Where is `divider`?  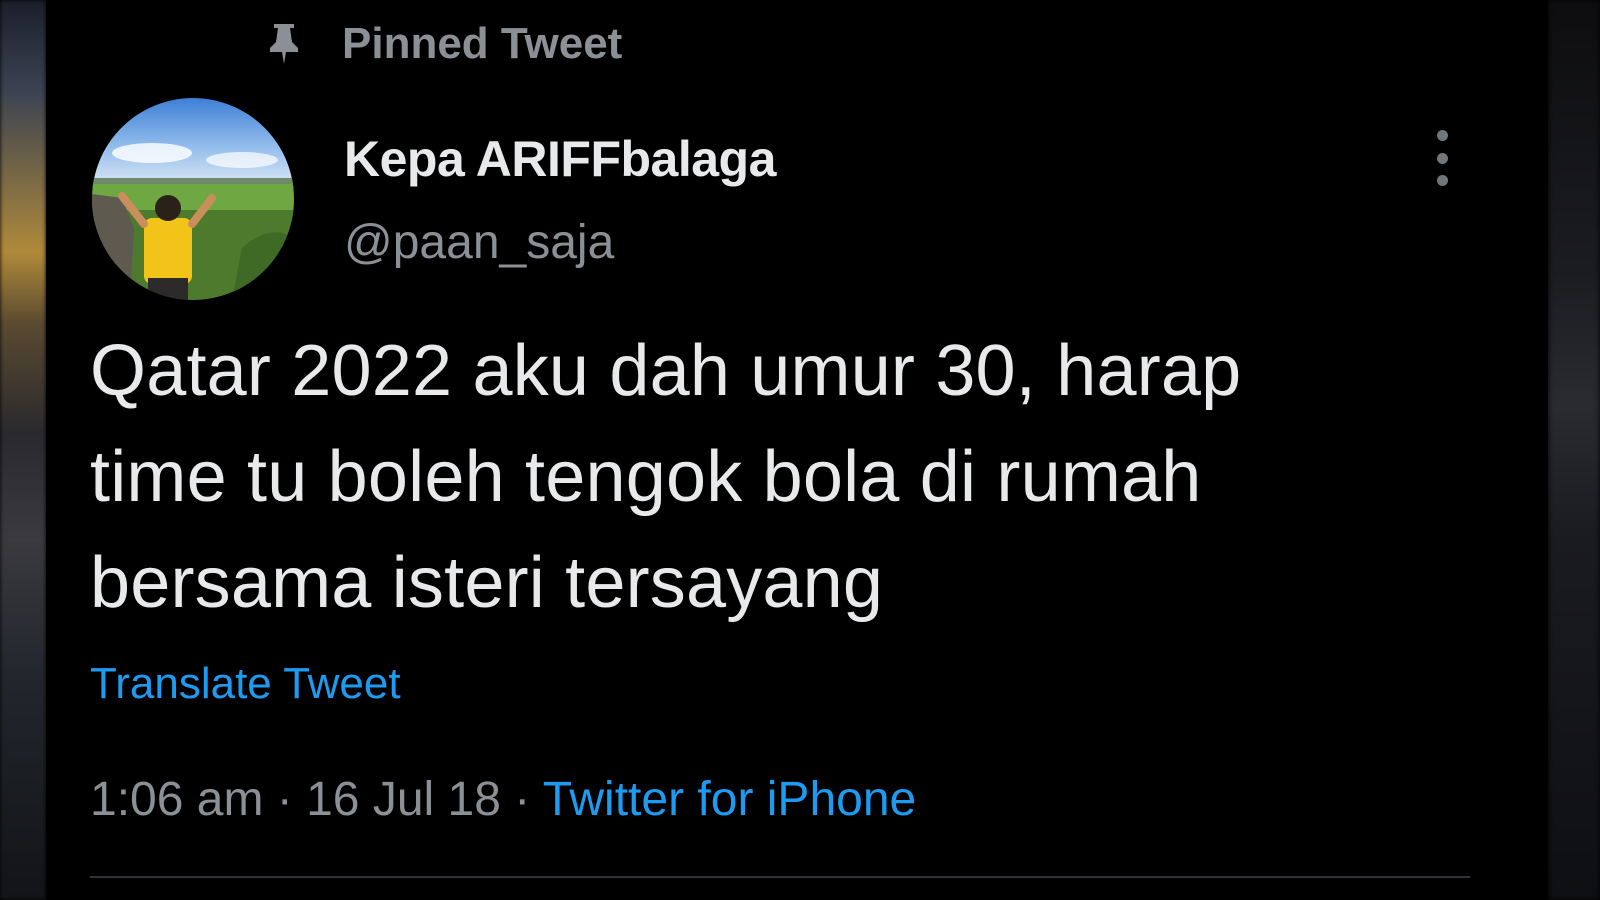 divider is located at coordinates (780, 877).